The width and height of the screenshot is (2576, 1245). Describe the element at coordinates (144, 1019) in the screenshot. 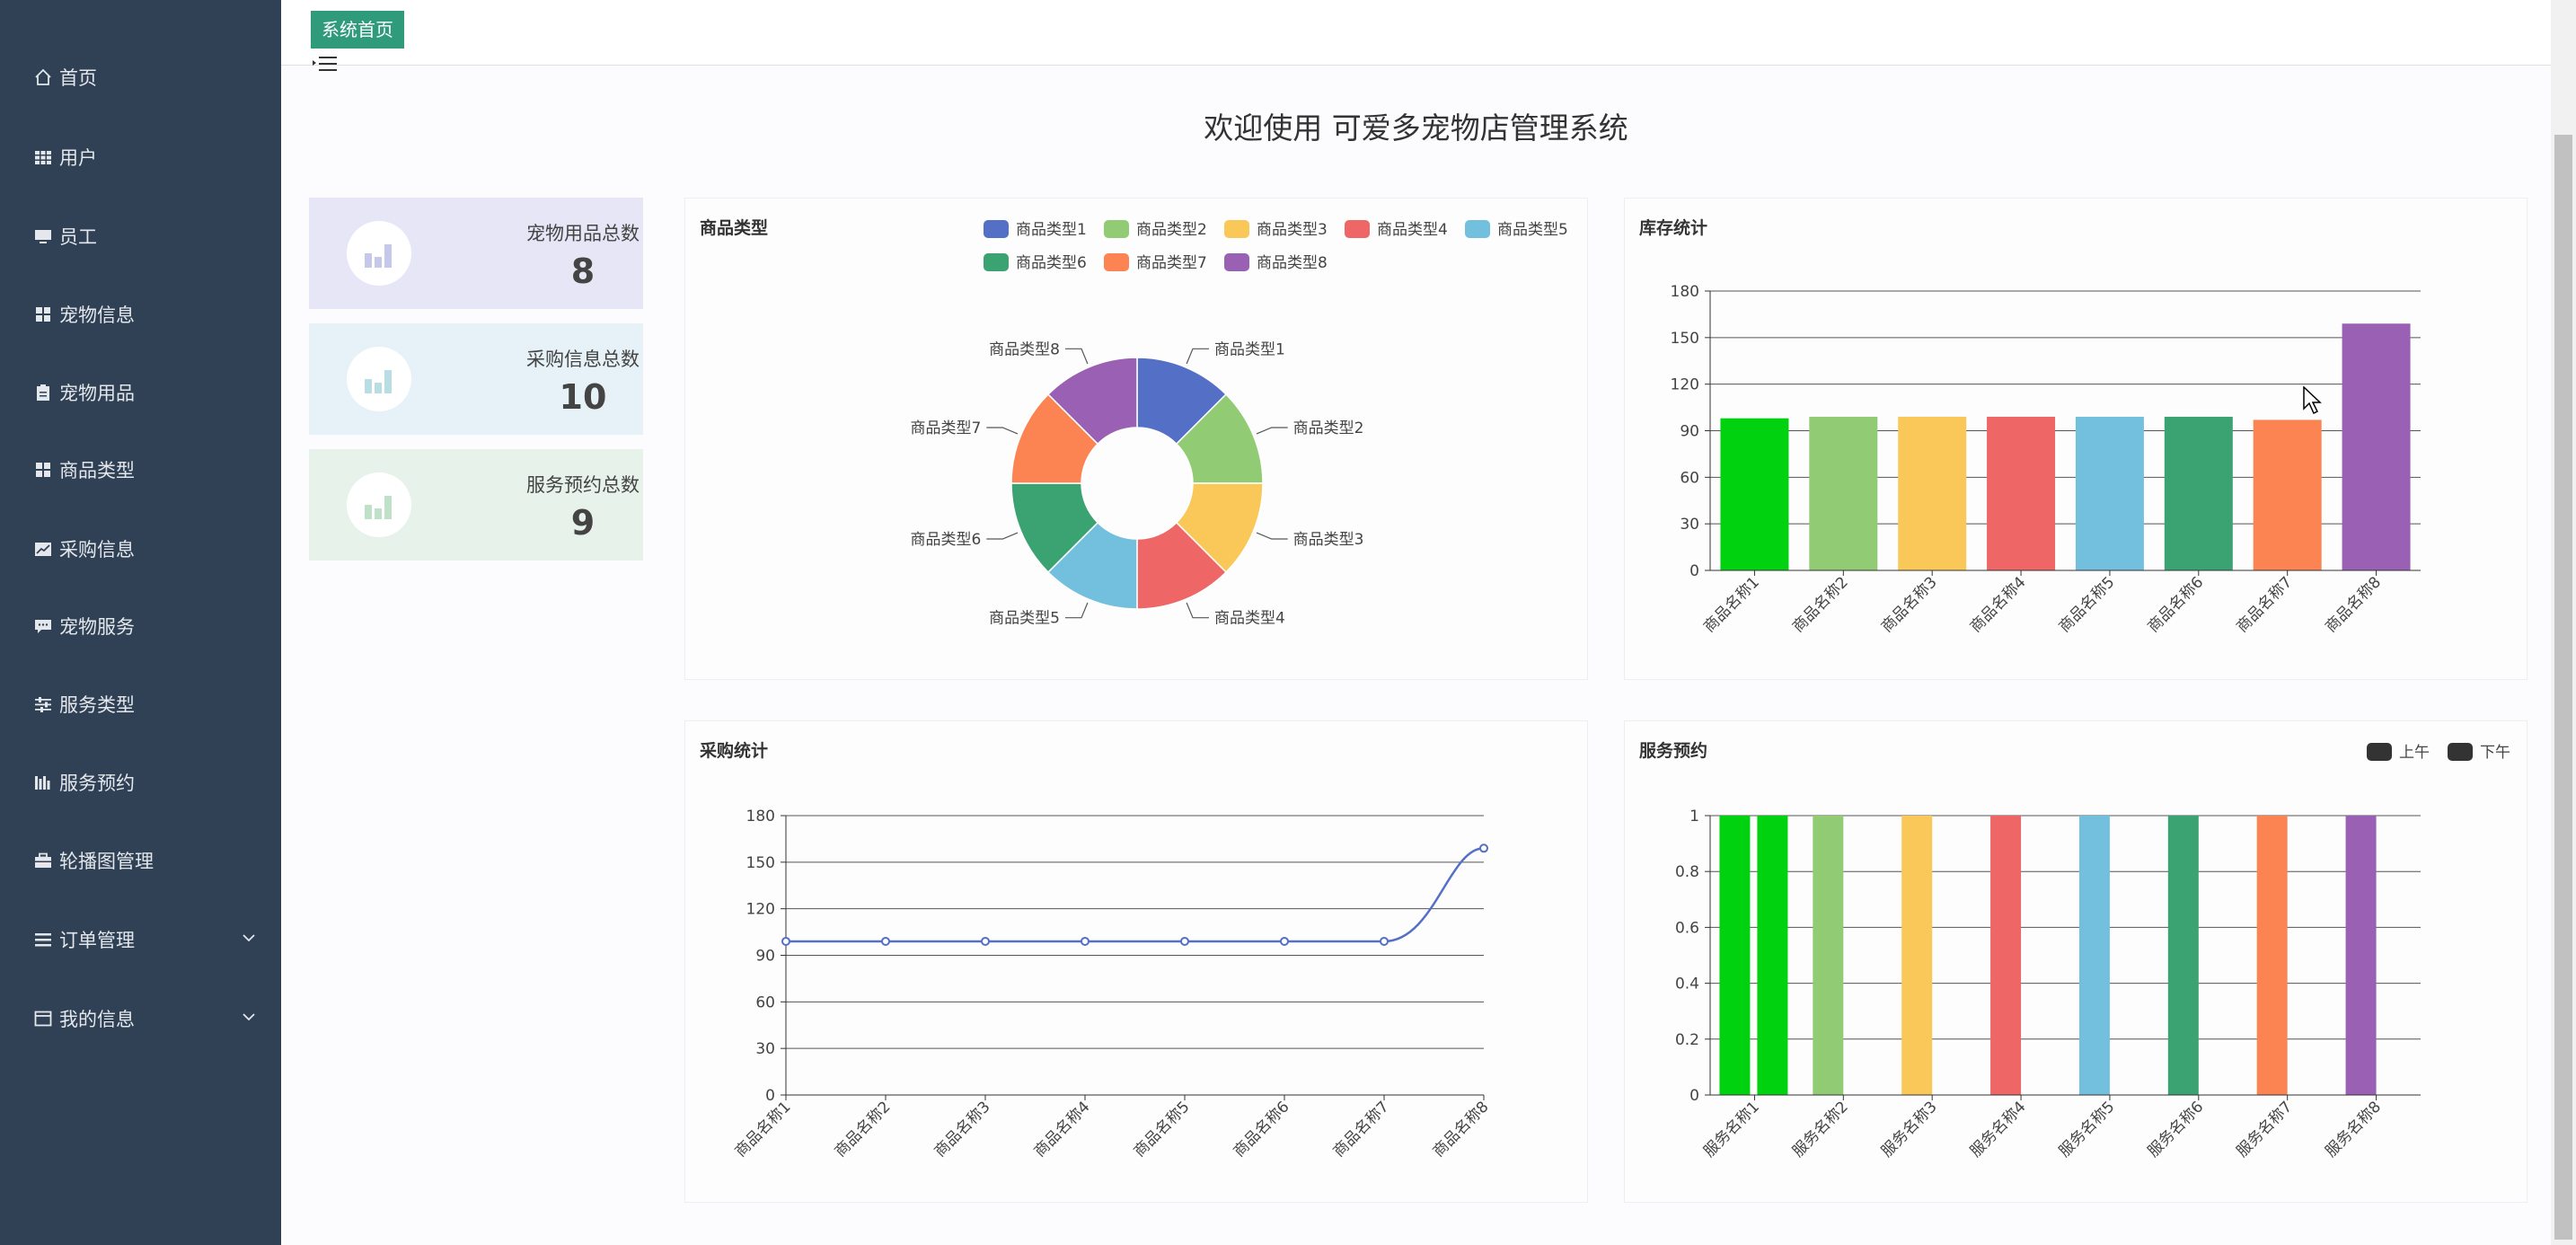

I see `sidebar-item-13: 我的信息` at that location.